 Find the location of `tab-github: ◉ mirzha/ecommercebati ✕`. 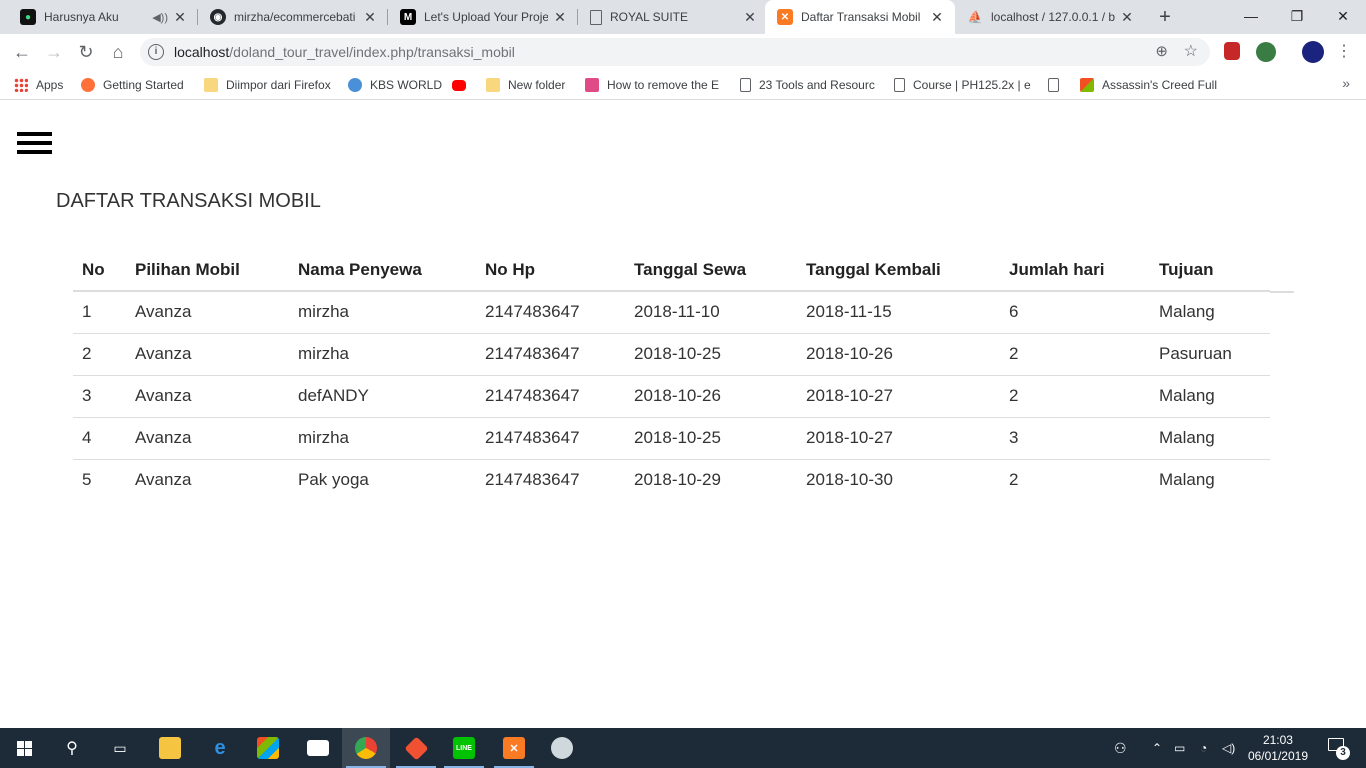

tab-github: ◉ mirzha/ecommercebati ✕ is located at coordinates (293, 17).